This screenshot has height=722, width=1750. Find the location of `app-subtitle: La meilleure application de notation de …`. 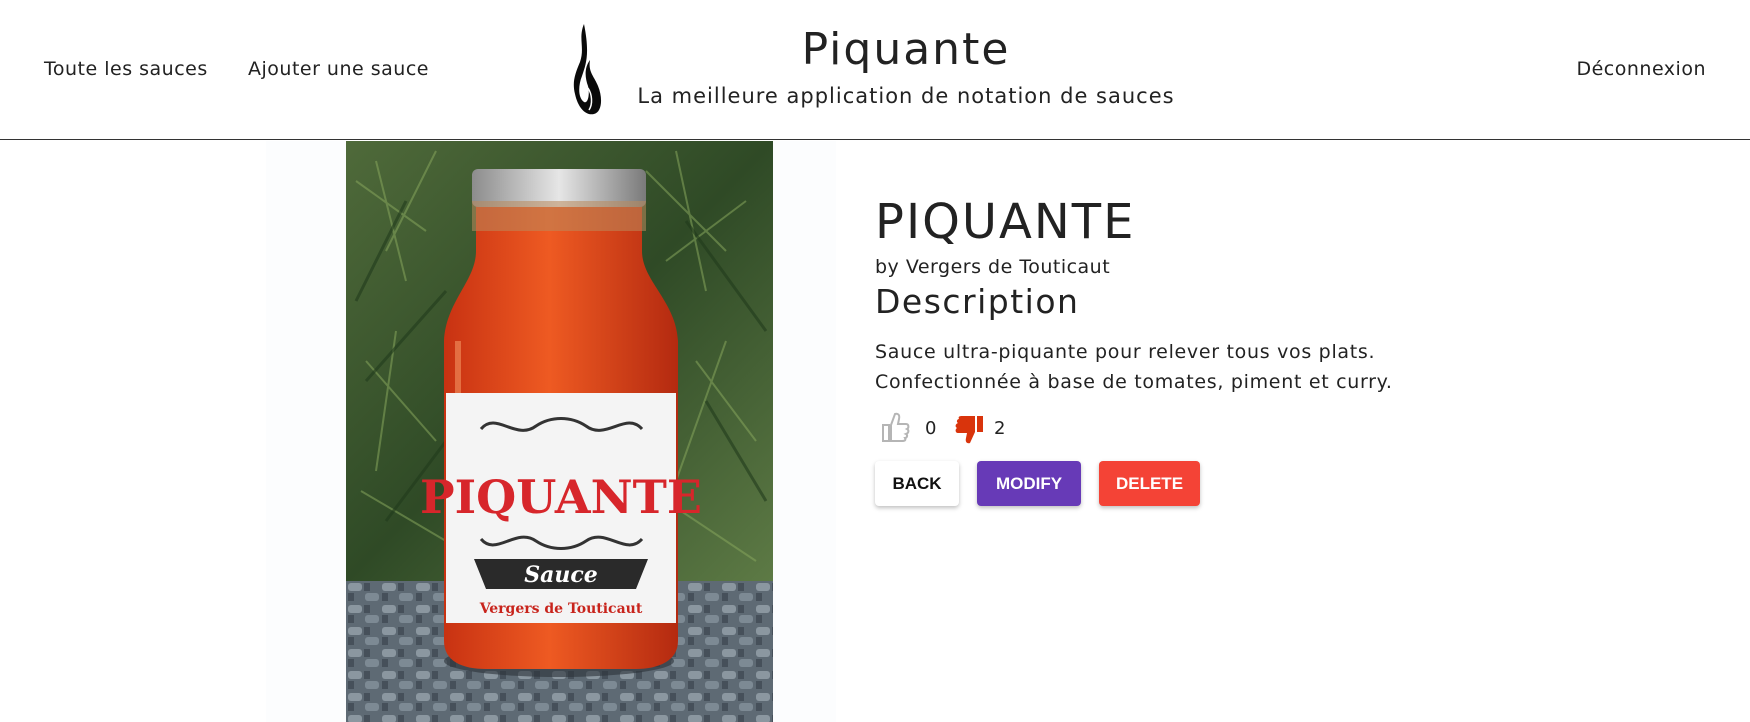

app-subtitle: La meilleure application de notation de … is located at coordinates (906, 96).